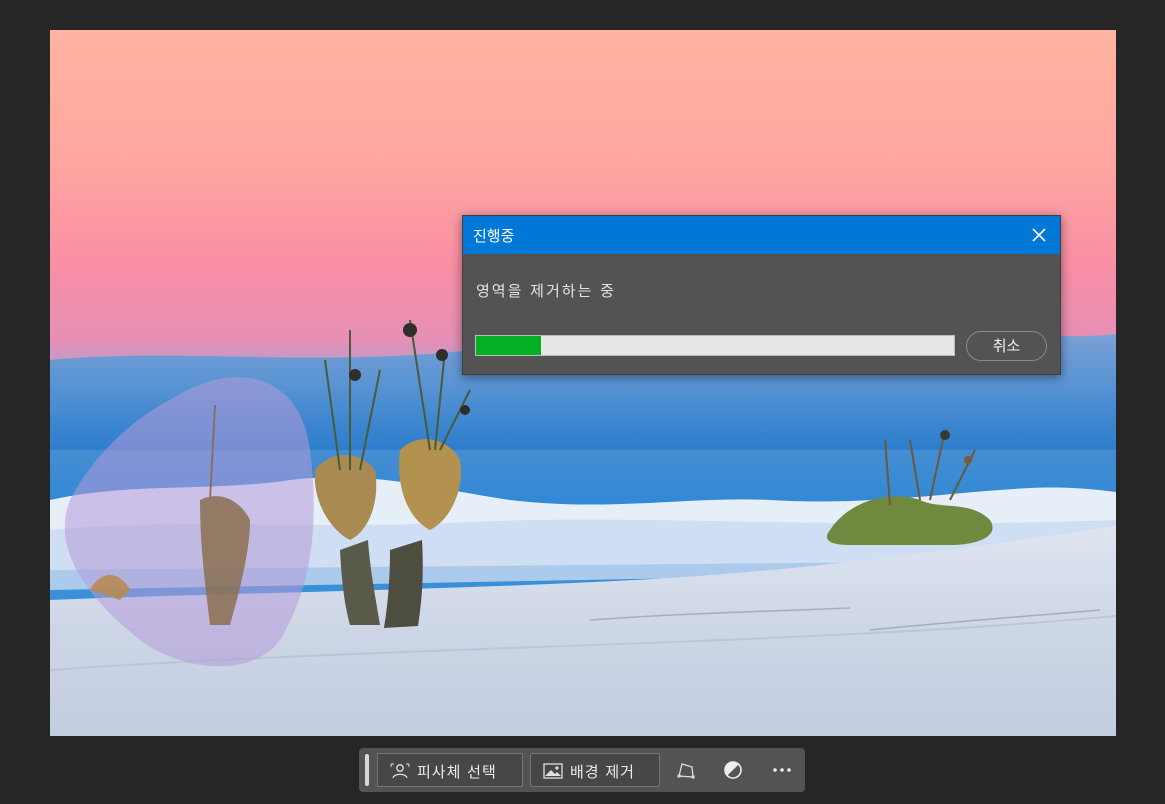 Image resolution: width=1165 pixels, height=804 pixels. I want to click on progress-bar-fill, so click(508, 345).